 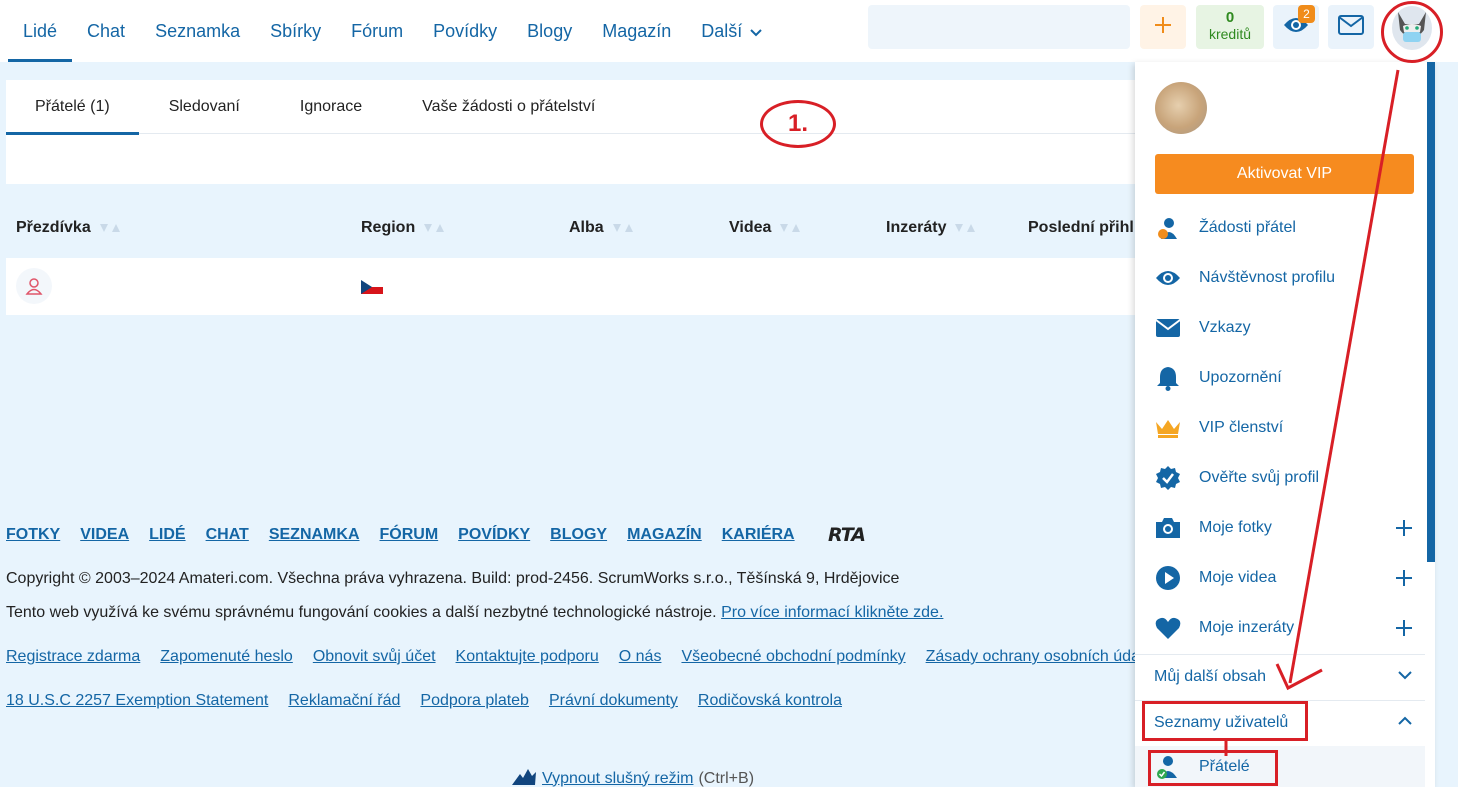 I want to click on add-content-button, so click(x=1163, y=27).